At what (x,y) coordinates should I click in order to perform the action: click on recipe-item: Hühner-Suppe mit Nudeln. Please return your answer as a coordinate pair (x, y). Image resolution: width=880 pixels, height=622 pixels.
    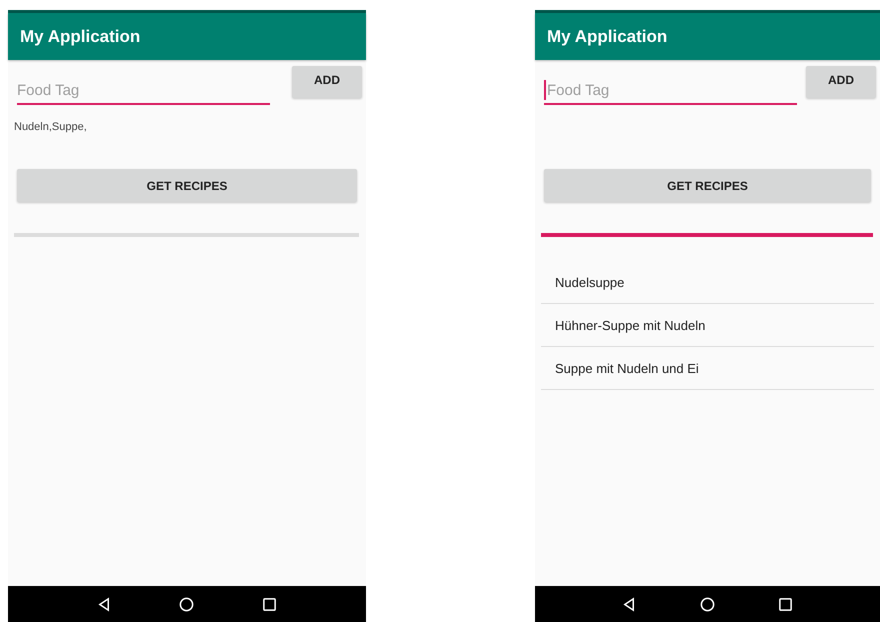
    Looking at the image, I should click on (707, 325).